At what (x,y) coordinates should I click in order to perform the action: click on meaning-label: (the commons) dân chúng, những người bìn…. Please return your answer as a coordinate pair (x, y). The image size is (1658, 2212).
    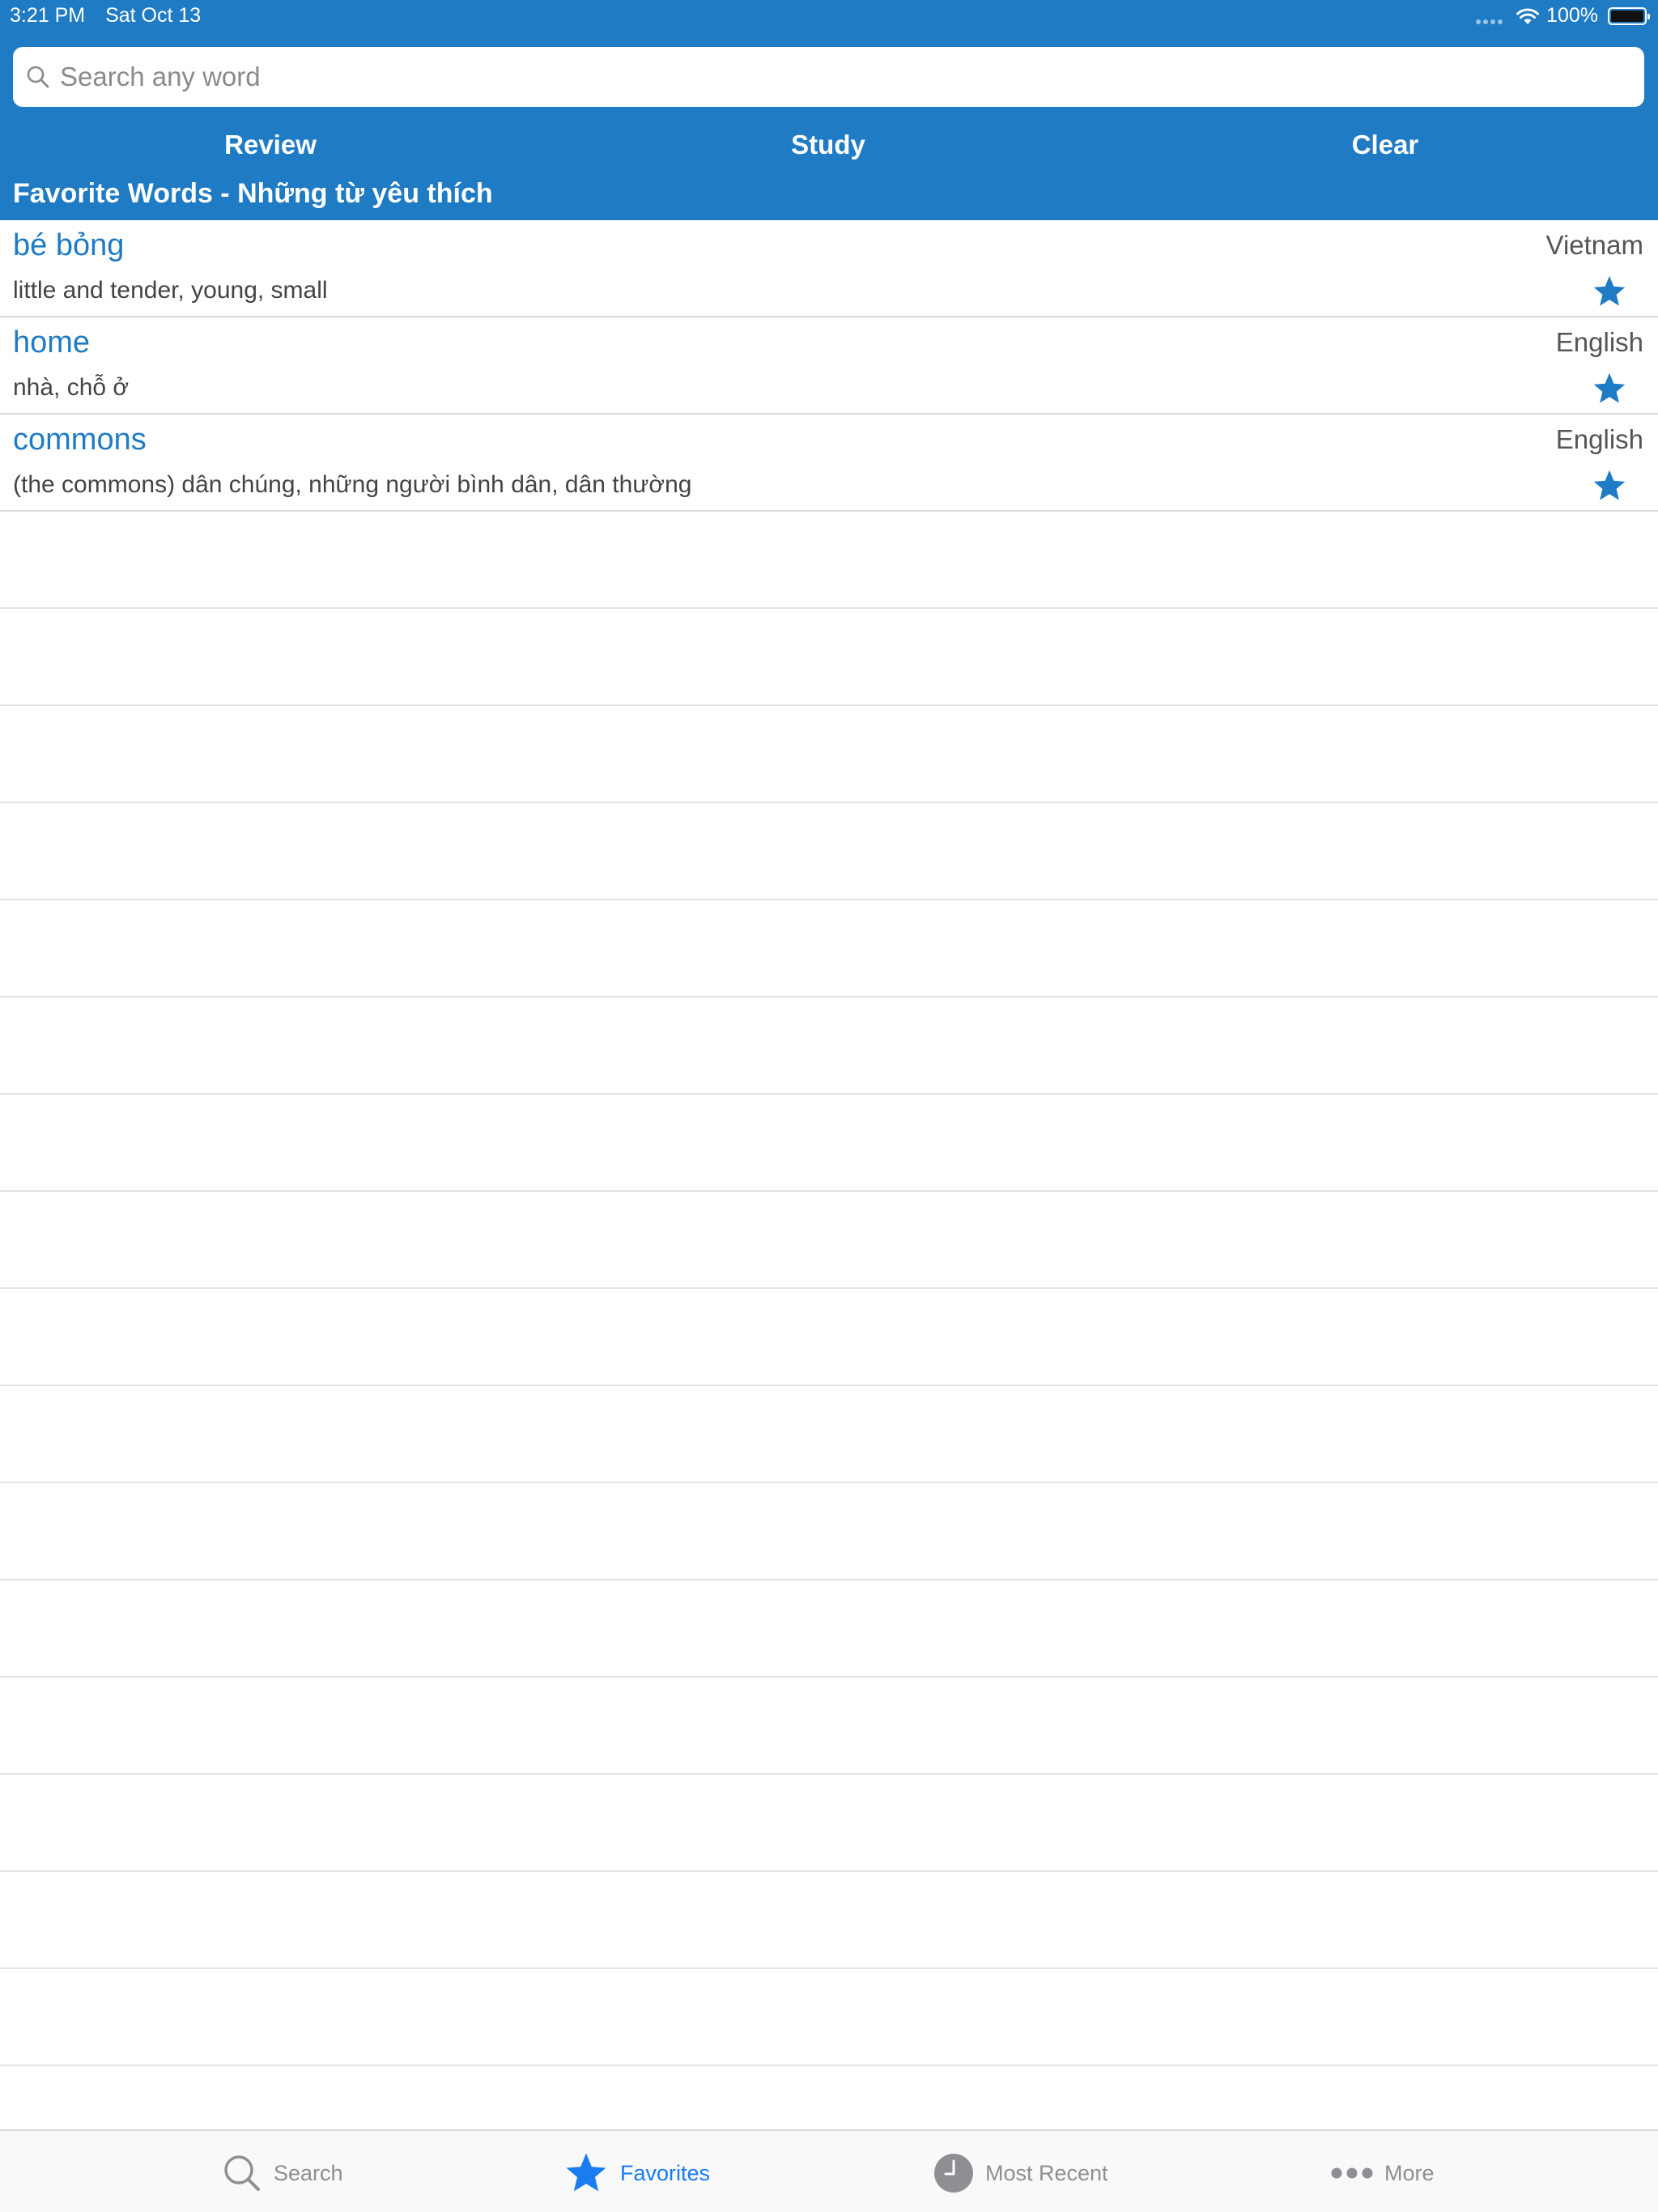
    Looking at the image, I should click on (352, 485).